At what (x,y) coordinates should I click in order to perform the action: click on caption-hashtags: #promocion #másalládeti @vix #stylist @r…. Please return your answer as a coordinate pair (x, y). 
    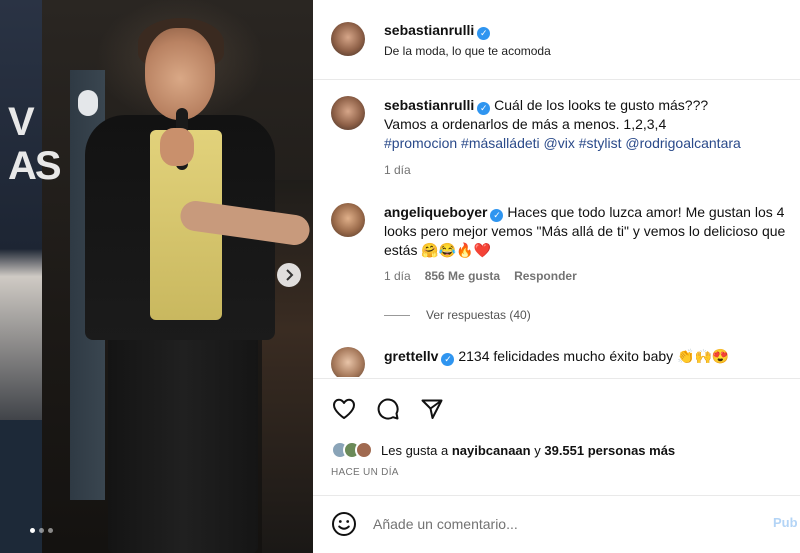
    Looking at the image, I should click on (589, 143).